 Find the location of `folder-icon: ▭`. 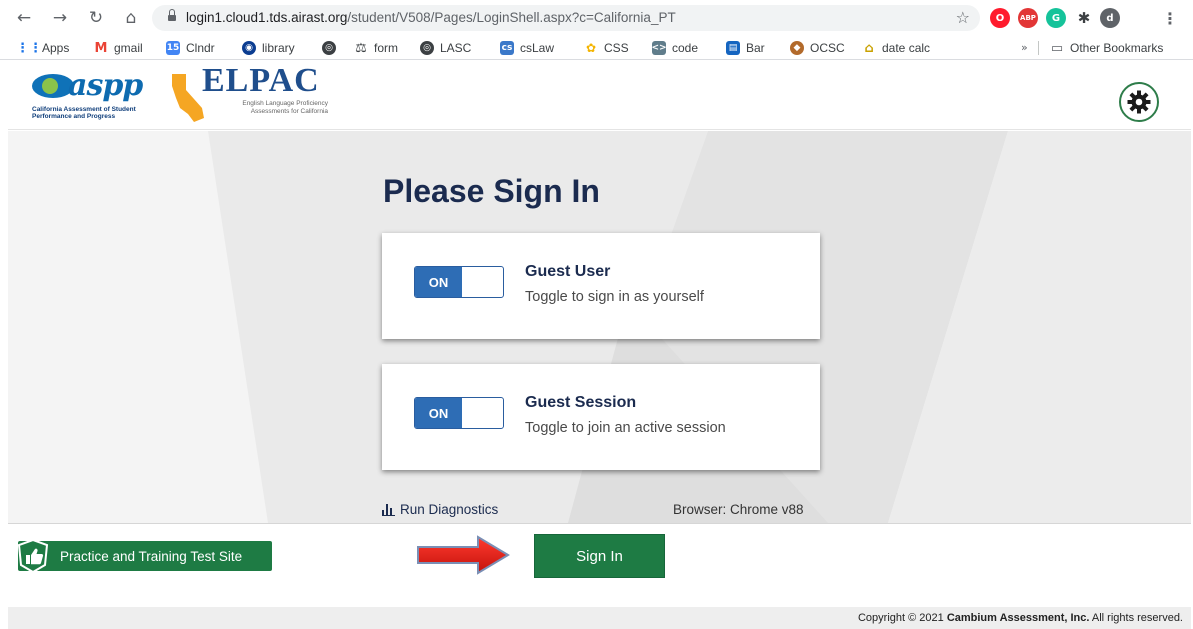

folder-icon: ▭ is located at coordinates (1057, 48).